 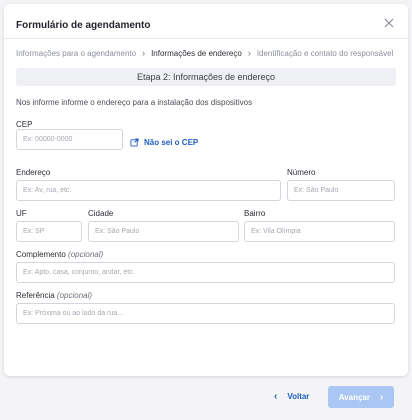 I want to click on complemento-label: Complemento (opcional), so click(x=59, y=254).